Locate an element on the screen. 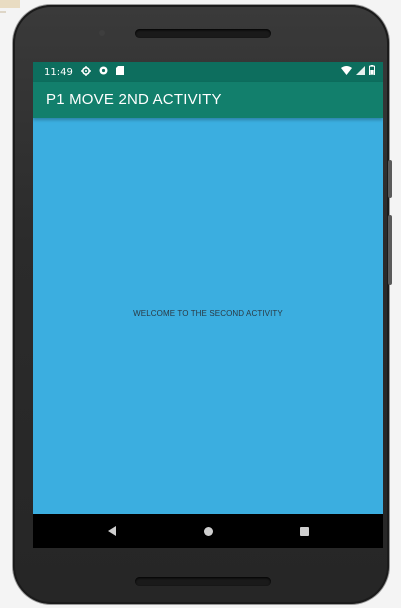  recents-icon is located at coordinates (304, 531).